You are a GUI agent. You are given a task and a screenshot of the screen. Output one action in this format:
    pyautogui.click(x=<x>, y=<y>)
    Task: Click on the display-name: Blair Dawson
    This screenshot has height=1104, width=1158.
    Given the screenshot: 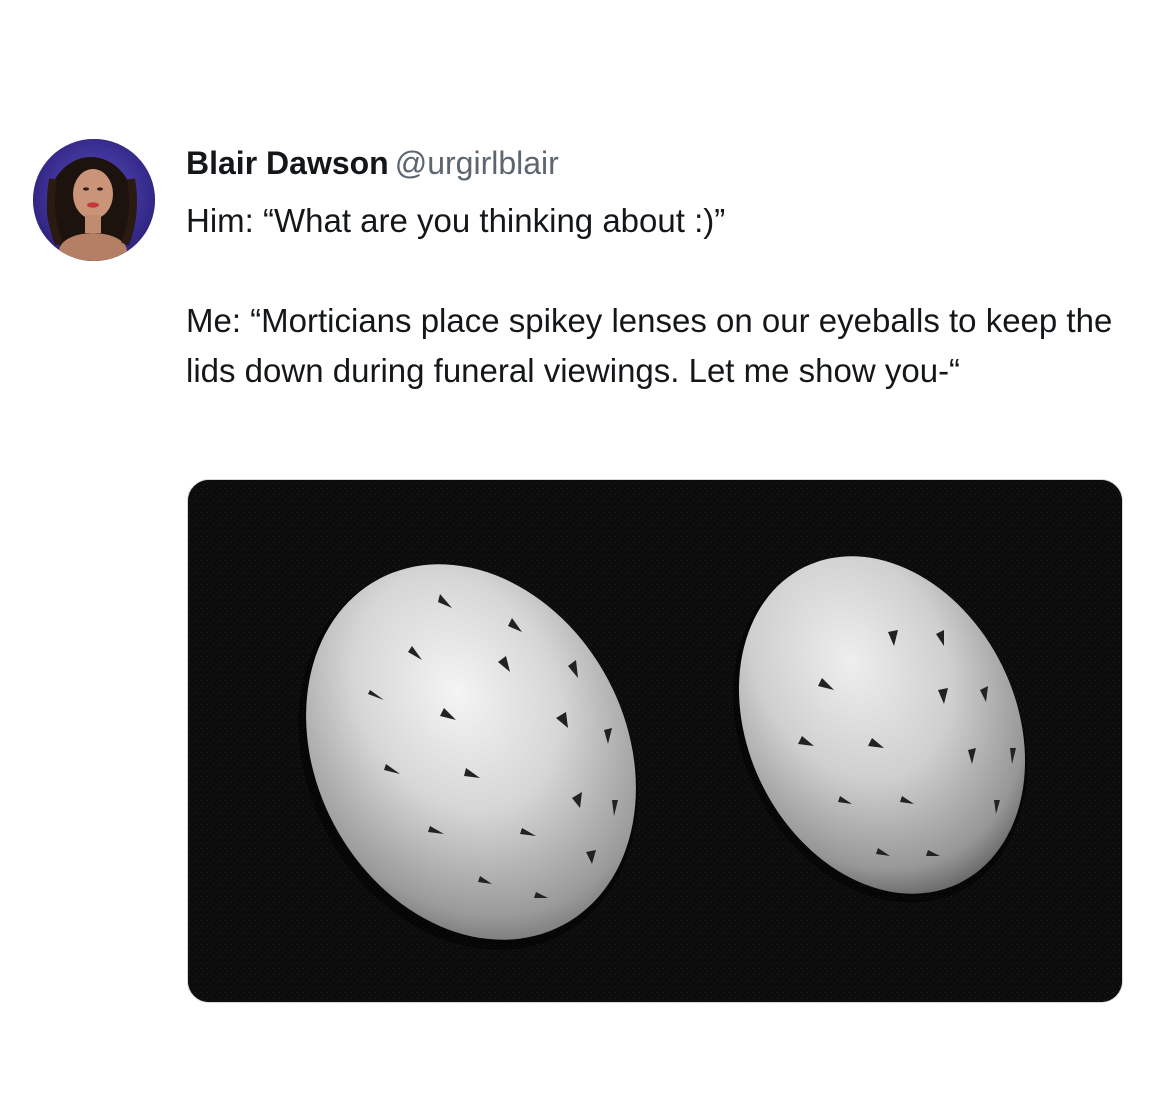 What is the action you would take?
    pyautogui.click(x=287, y=163)
    